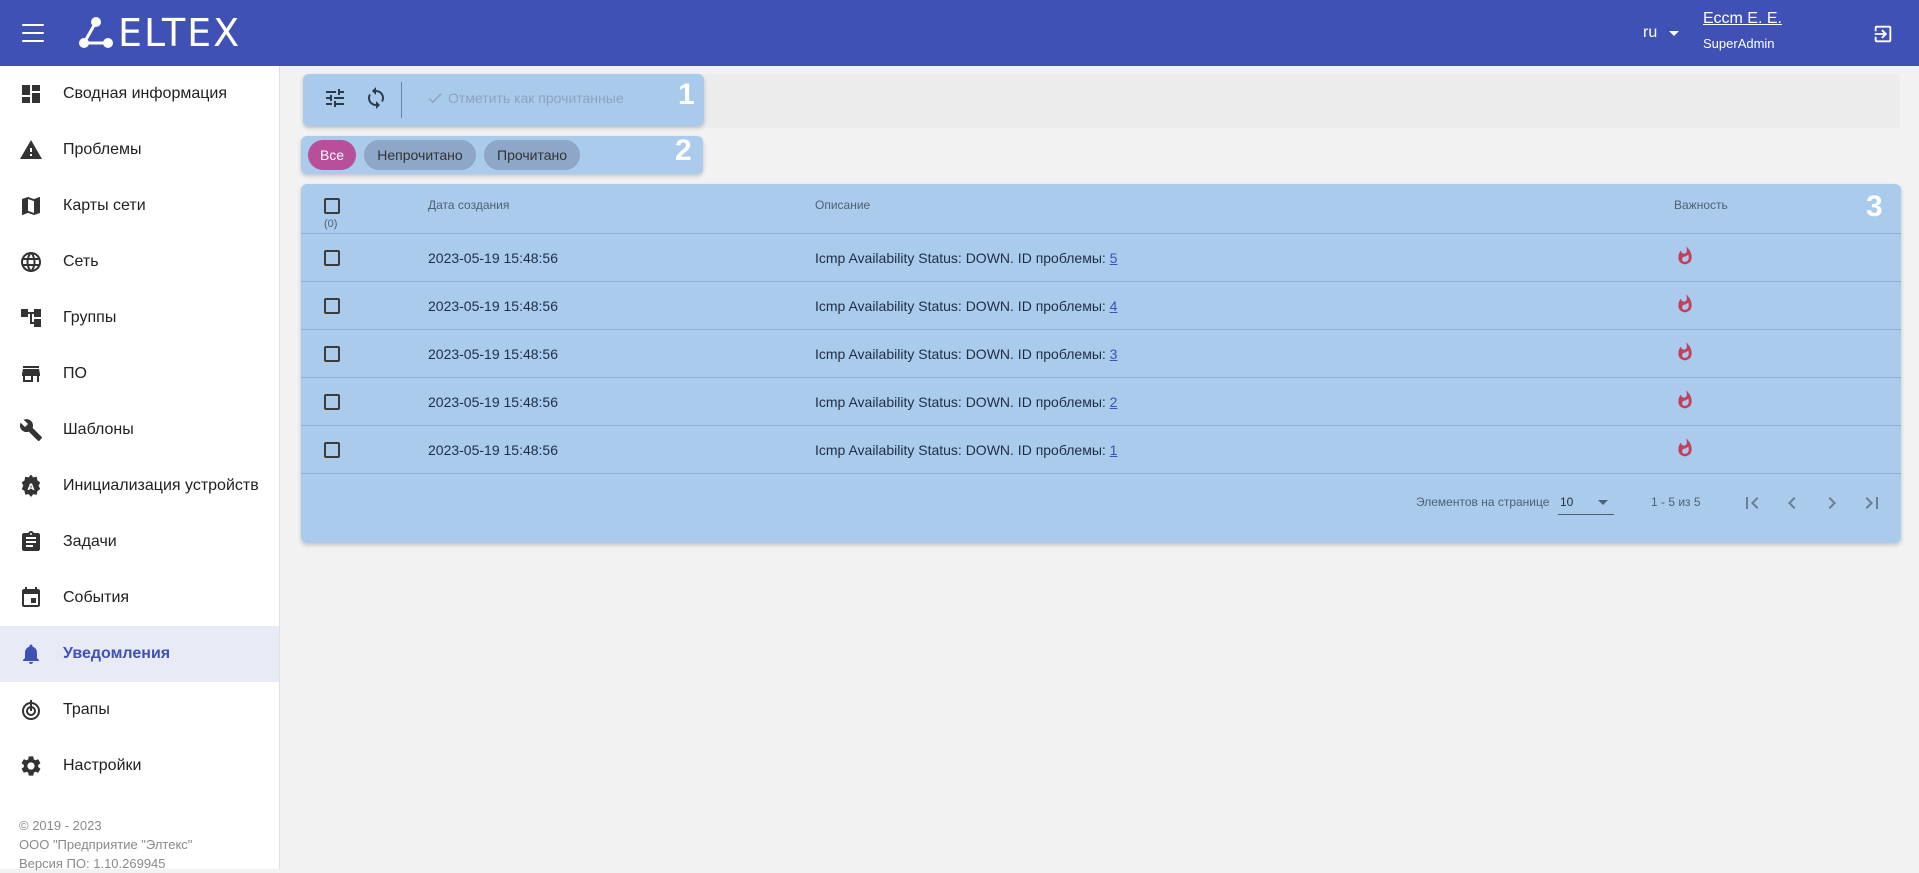  Describe the element at coordinates (96, 597) in the screenshot. I see `sidebar-item-label: События` at that location.